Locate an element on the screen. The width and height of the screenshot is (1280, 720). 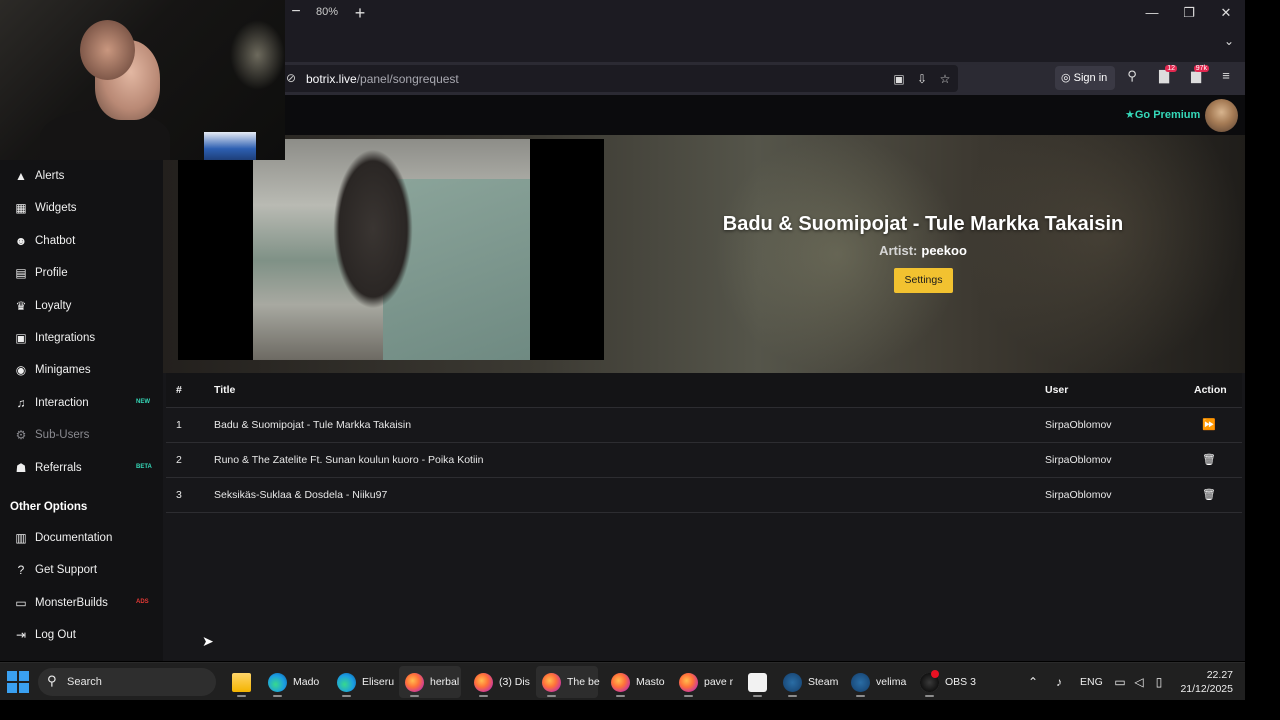
sidebar-item-documentation: ▥ Documentation is located at coordinates (81, 539).